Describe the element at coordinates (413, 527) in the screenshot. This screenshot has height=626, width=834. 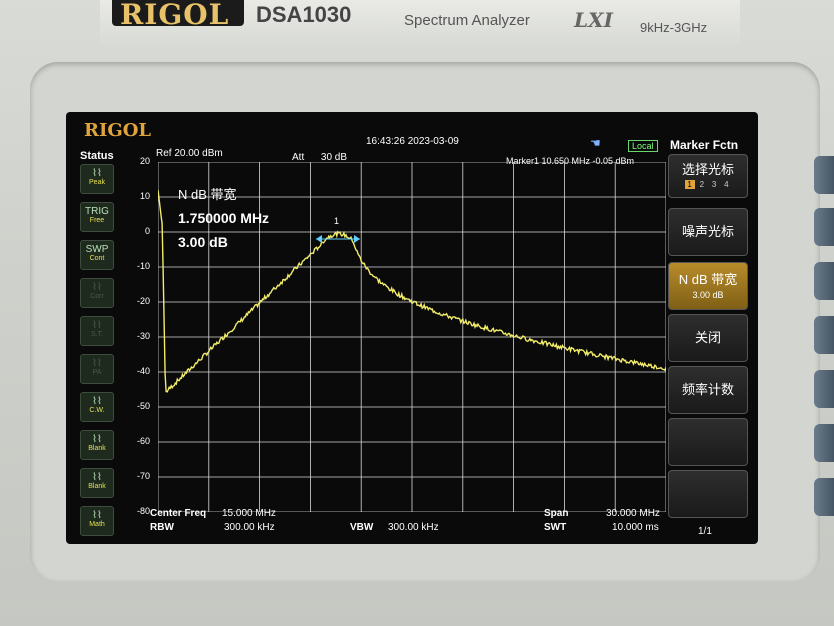
I see `vbw-value: 300.00 kHz` at that location.